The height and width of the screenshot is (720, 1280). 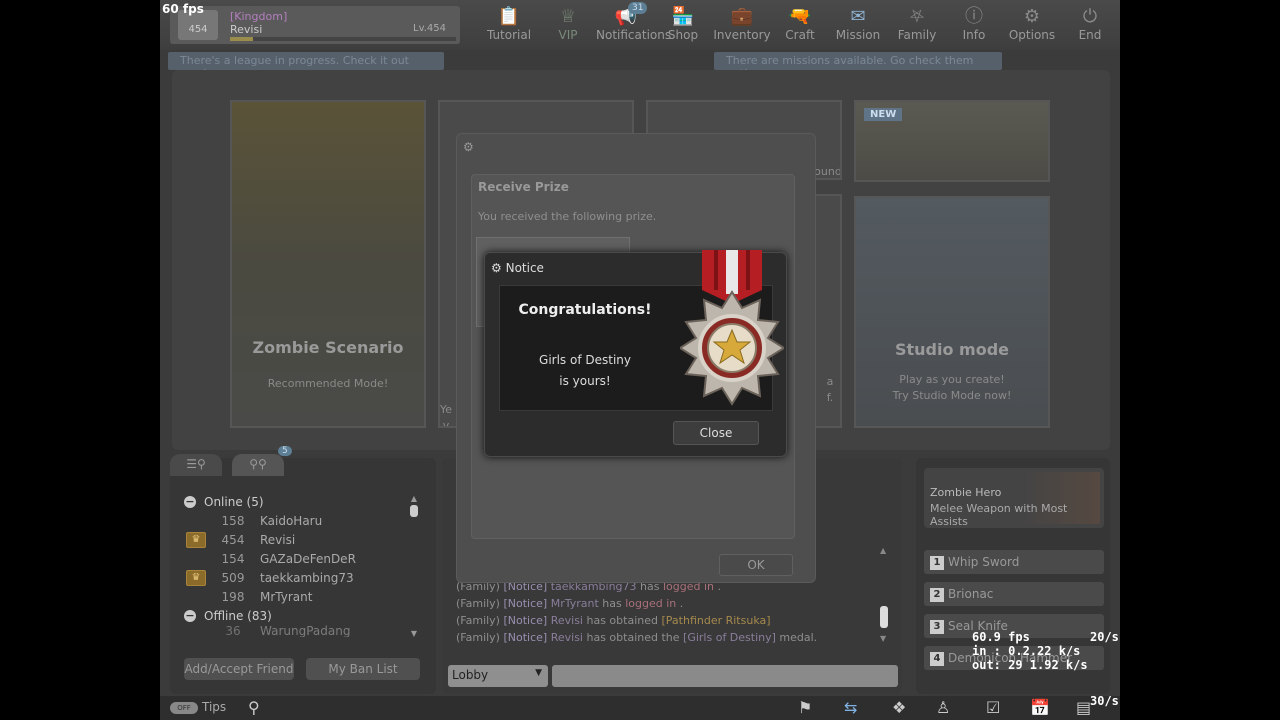 What do you see at coordinates (254, 707) in the screenshot?
I see `search-icon: ⚲` at bounding box center [254, 707].